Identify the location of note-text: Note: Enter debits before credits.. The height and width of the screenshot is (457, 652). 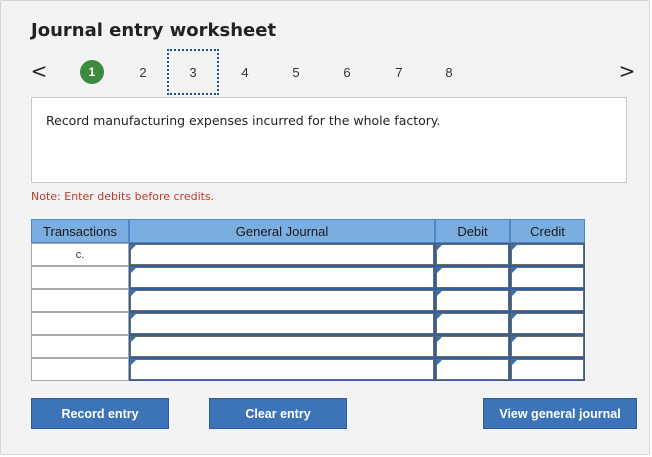
(123, 196).